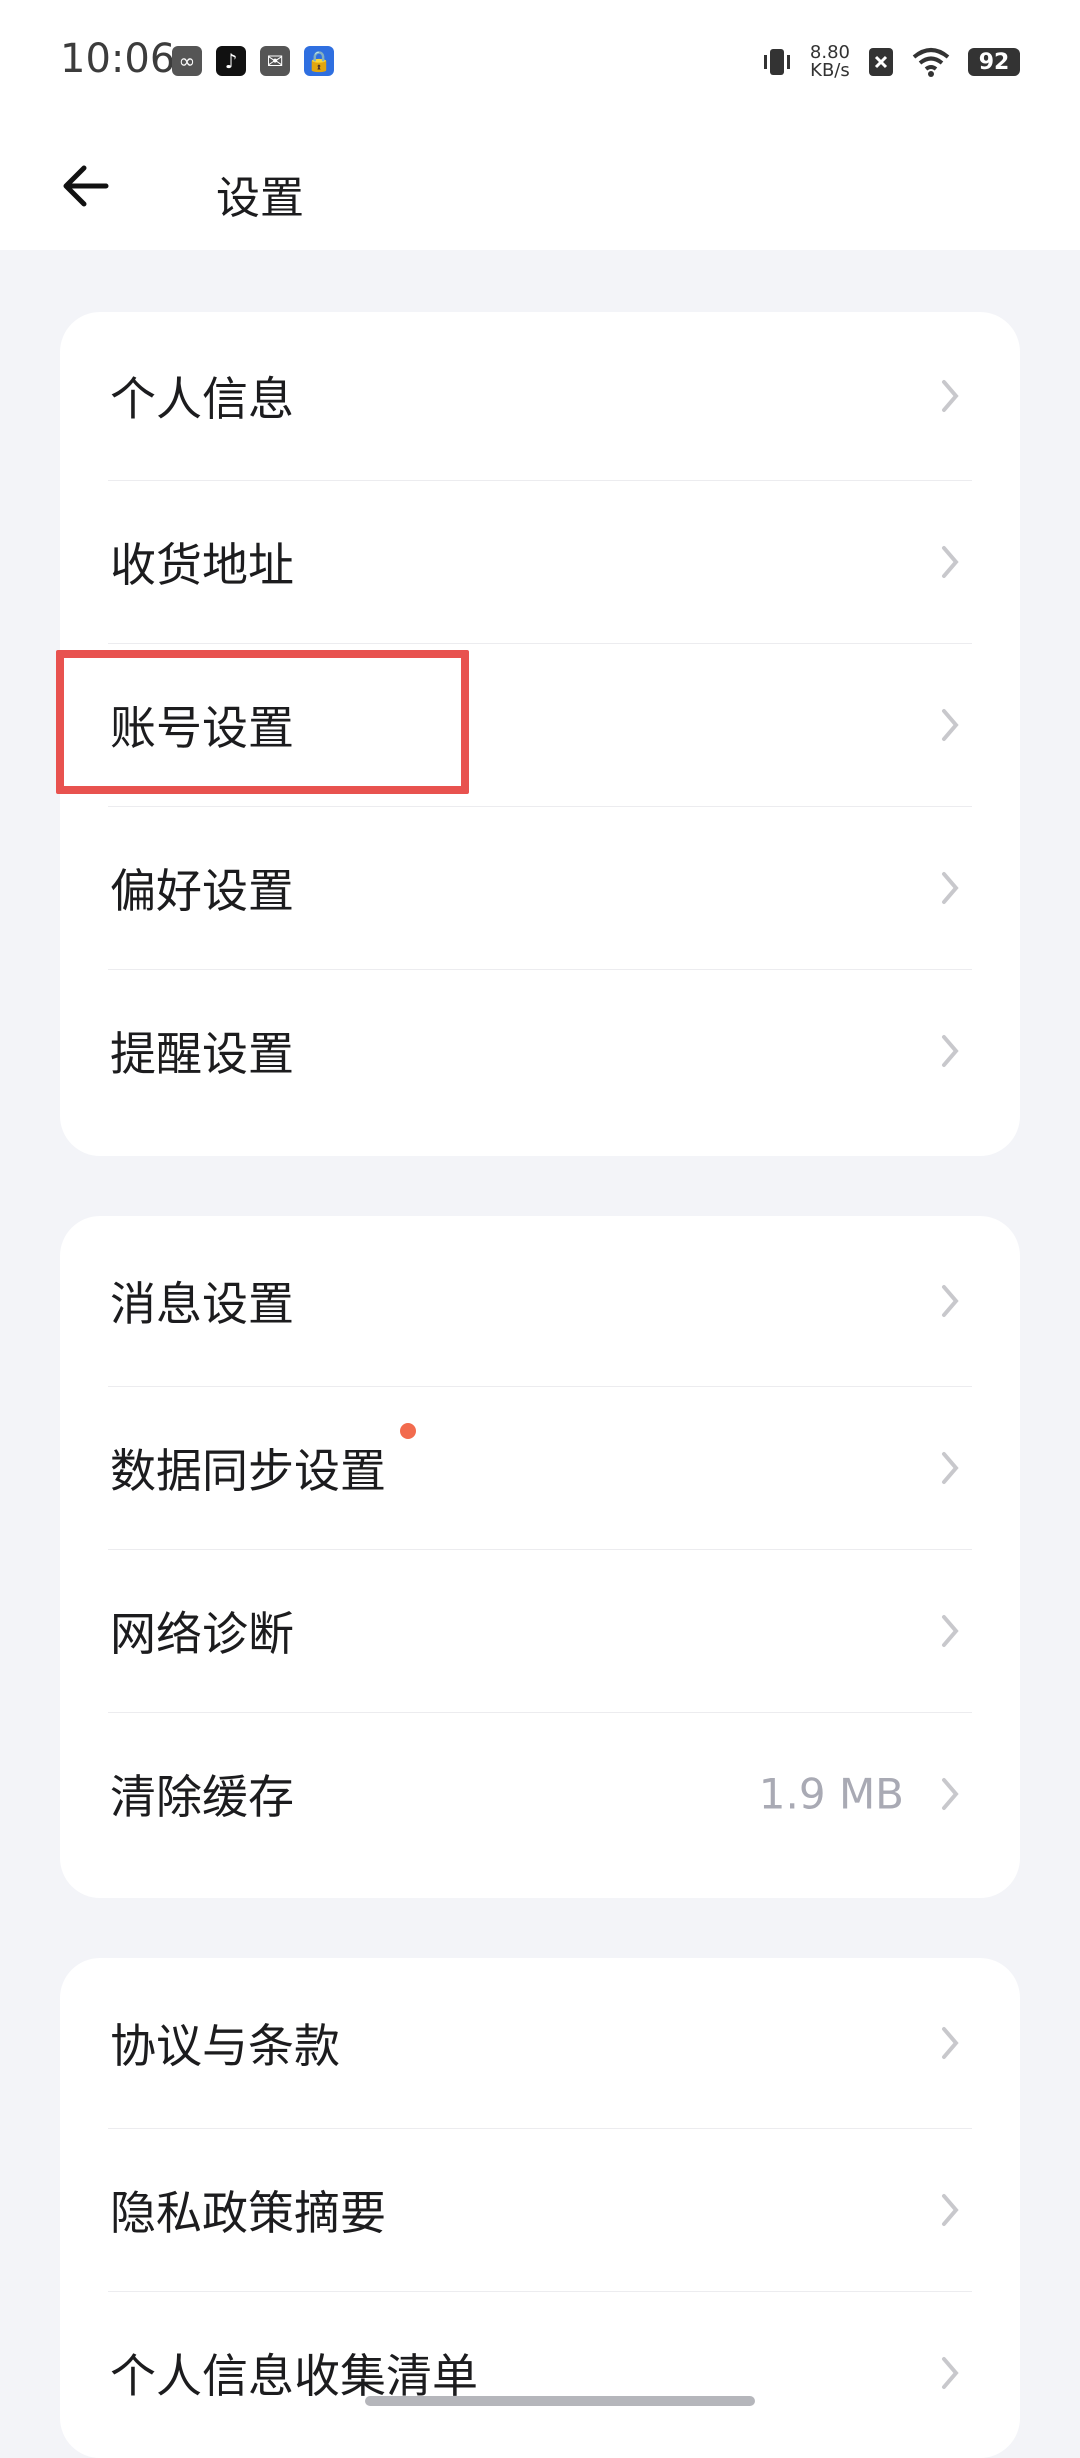 The width and height of the screenshot is (1080, 2458). Describe the element at coordinates (187, 61) in the screenshot. I see `link-icon: ∞` at that location.